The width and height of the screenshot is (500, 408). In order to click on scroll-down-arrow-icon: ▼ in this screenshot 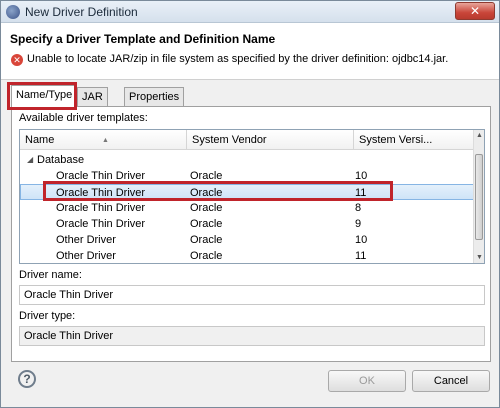, I will do `click(479, 257)`.